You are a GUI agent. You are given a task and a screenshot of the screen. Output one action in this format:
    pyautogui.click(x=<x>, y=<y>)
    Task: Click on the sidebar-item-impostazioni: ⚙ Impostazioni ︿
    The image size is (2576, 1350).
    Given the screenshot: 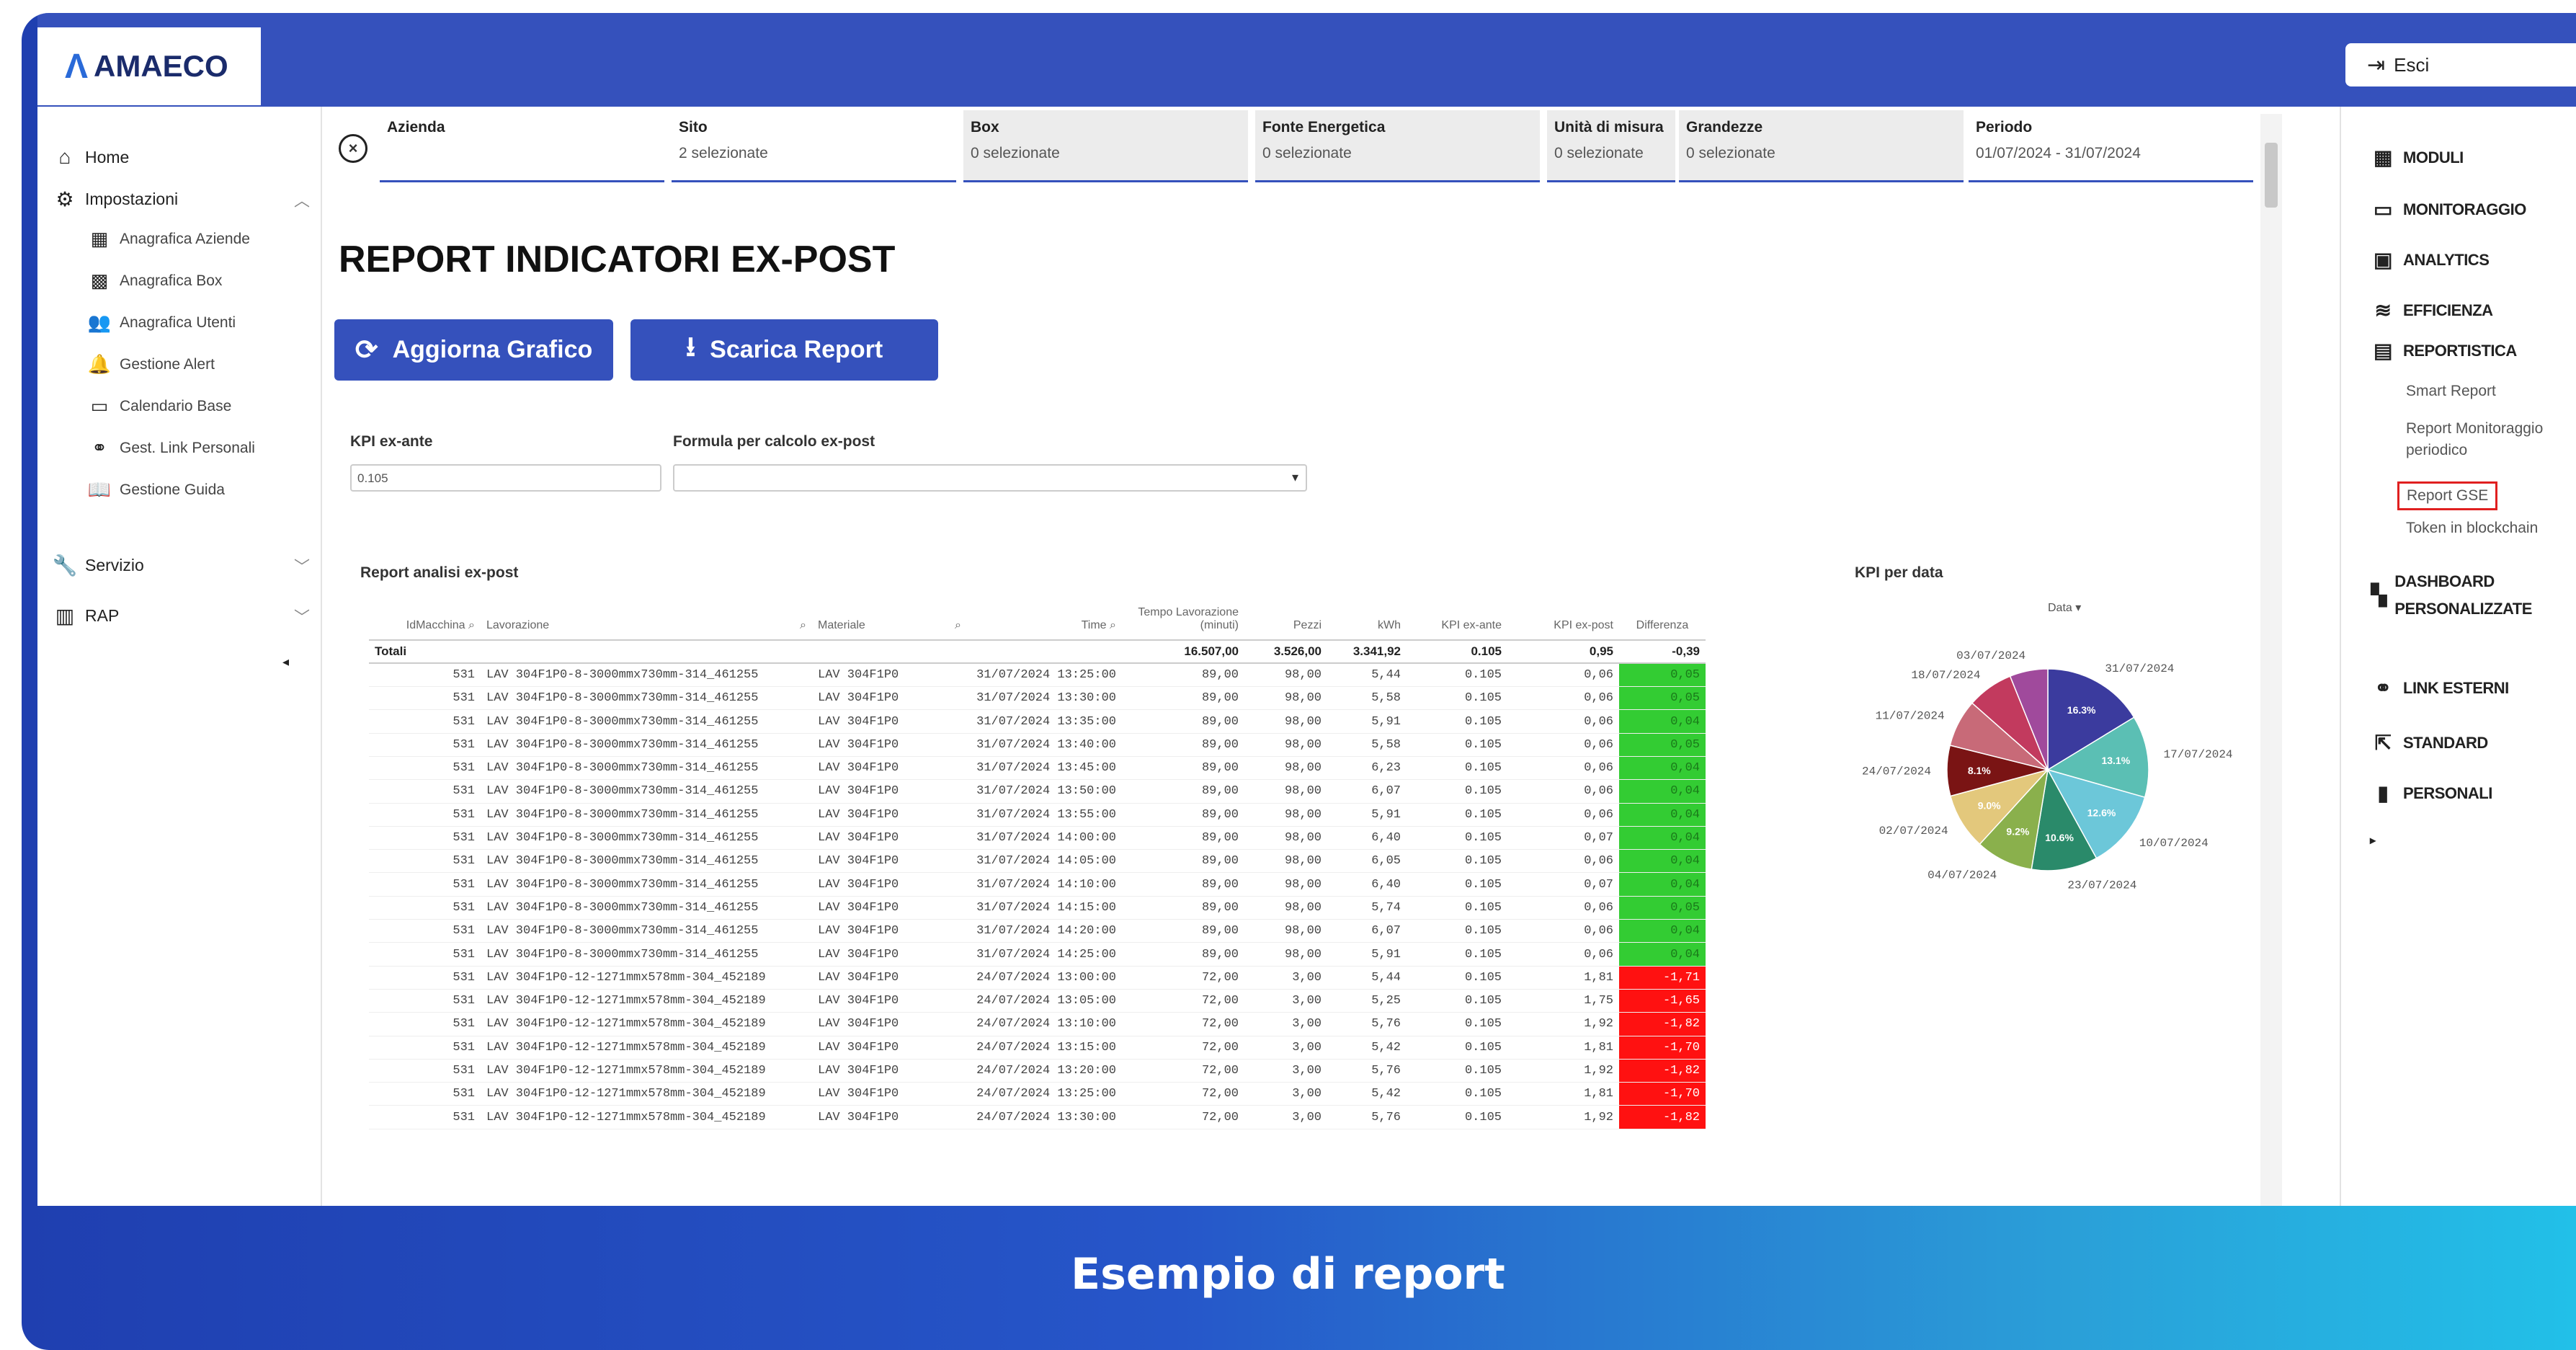 What is the action you would take?
    pyautogui.click(x=180, y=199)
    